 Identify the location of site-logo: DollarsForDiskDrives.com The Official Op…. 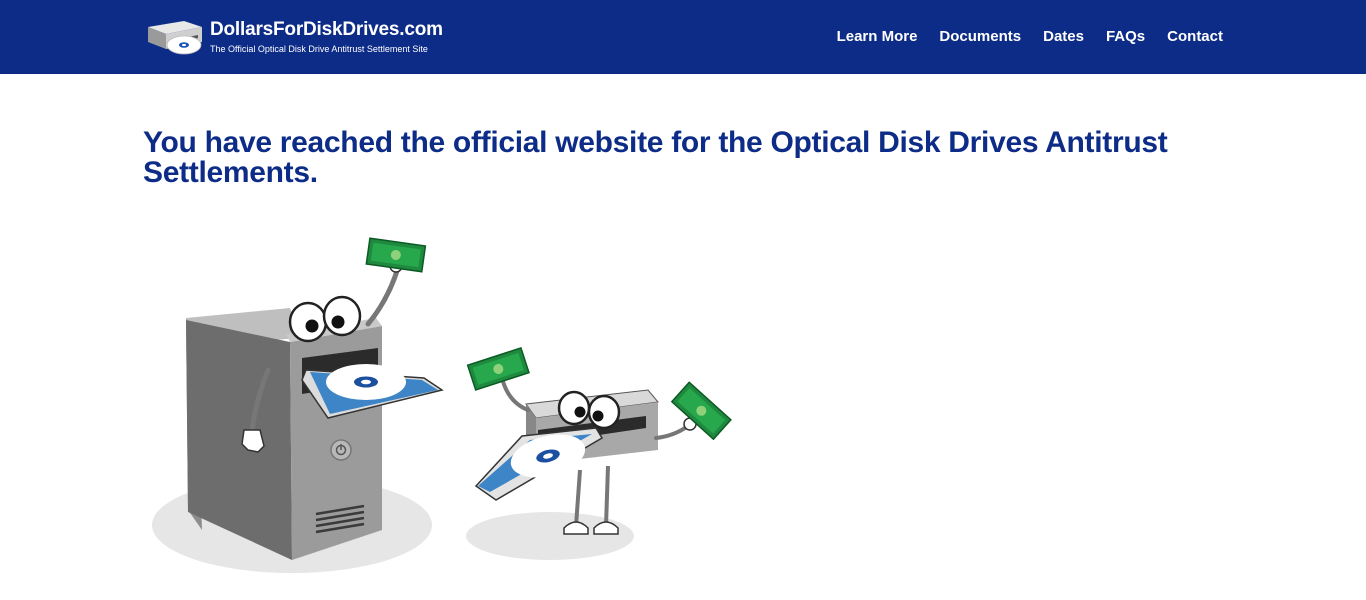
(293, 37).